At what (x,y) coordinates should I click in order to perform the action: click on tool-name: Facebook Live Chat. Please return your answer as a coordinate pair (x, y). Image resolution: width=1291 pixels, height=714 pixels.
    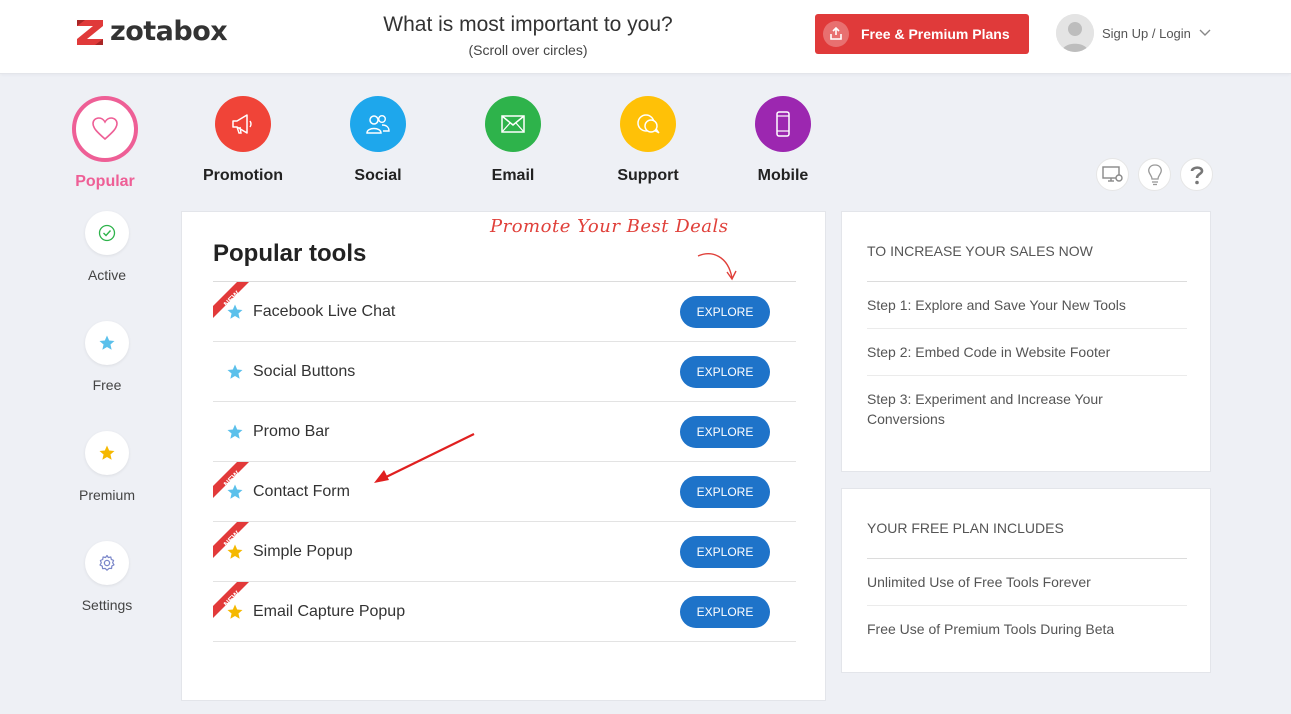
    Looking at the image, I should click on (324, 311).